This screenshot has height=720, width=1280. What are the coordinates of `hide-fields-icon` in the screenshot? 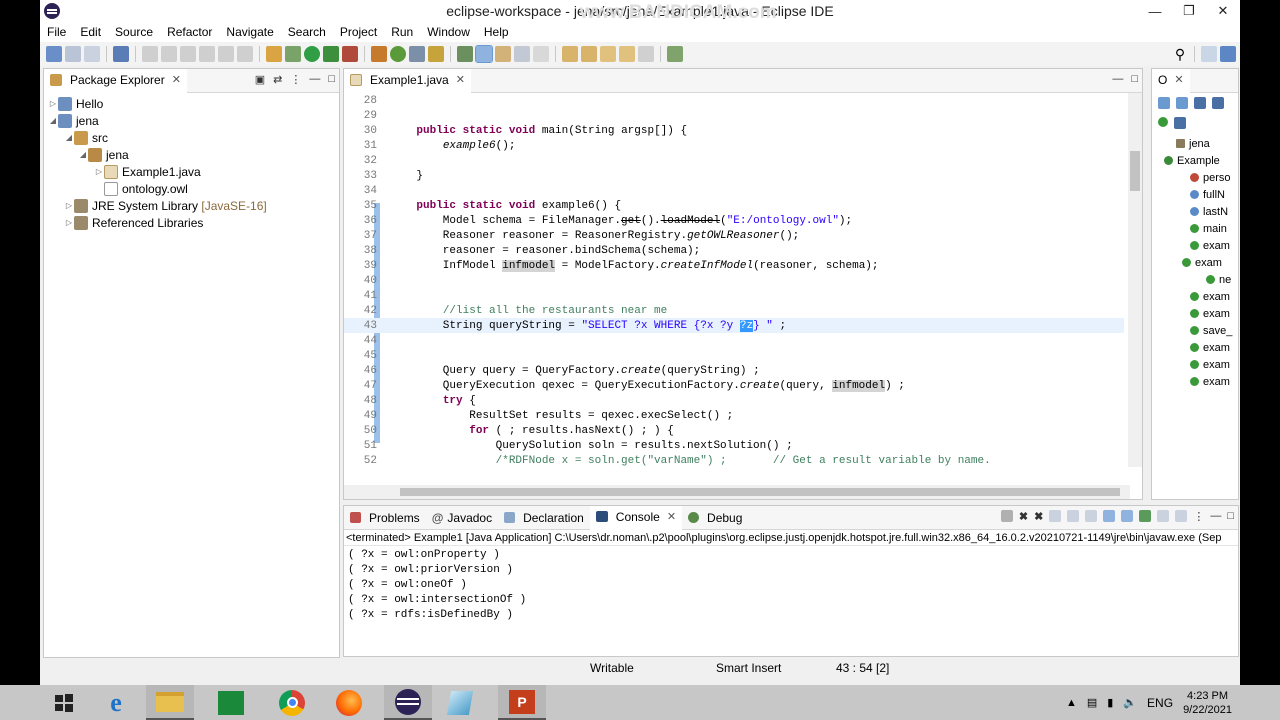 It's located at (1200, 103).